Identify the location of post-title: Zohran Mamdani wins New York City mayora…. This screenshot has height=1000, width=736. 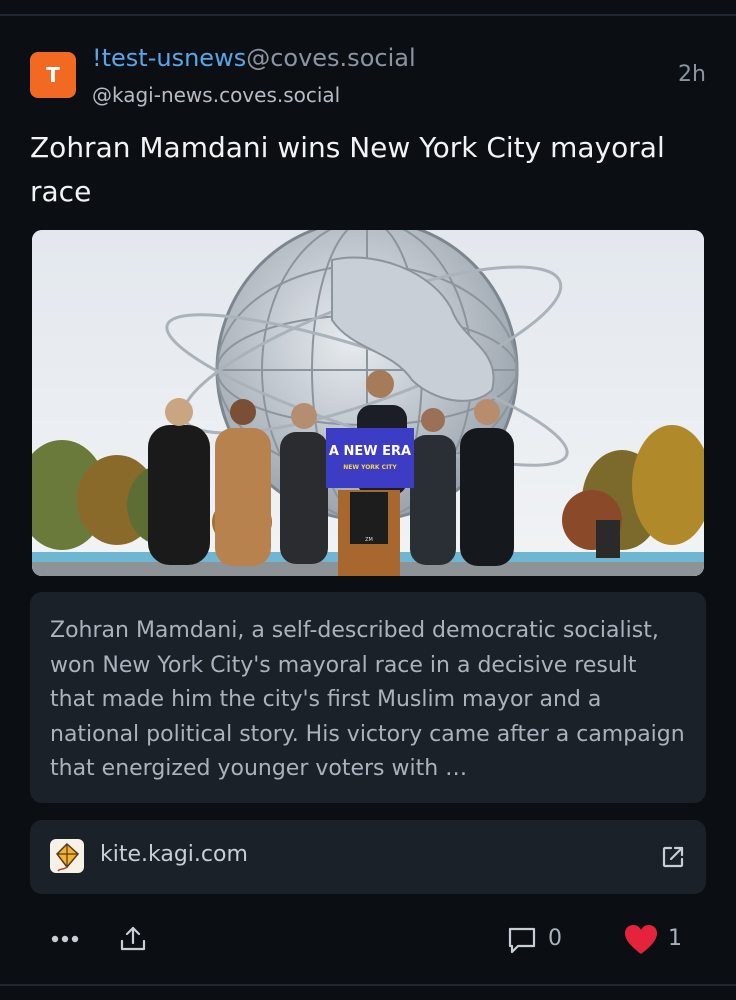
(368, 170).